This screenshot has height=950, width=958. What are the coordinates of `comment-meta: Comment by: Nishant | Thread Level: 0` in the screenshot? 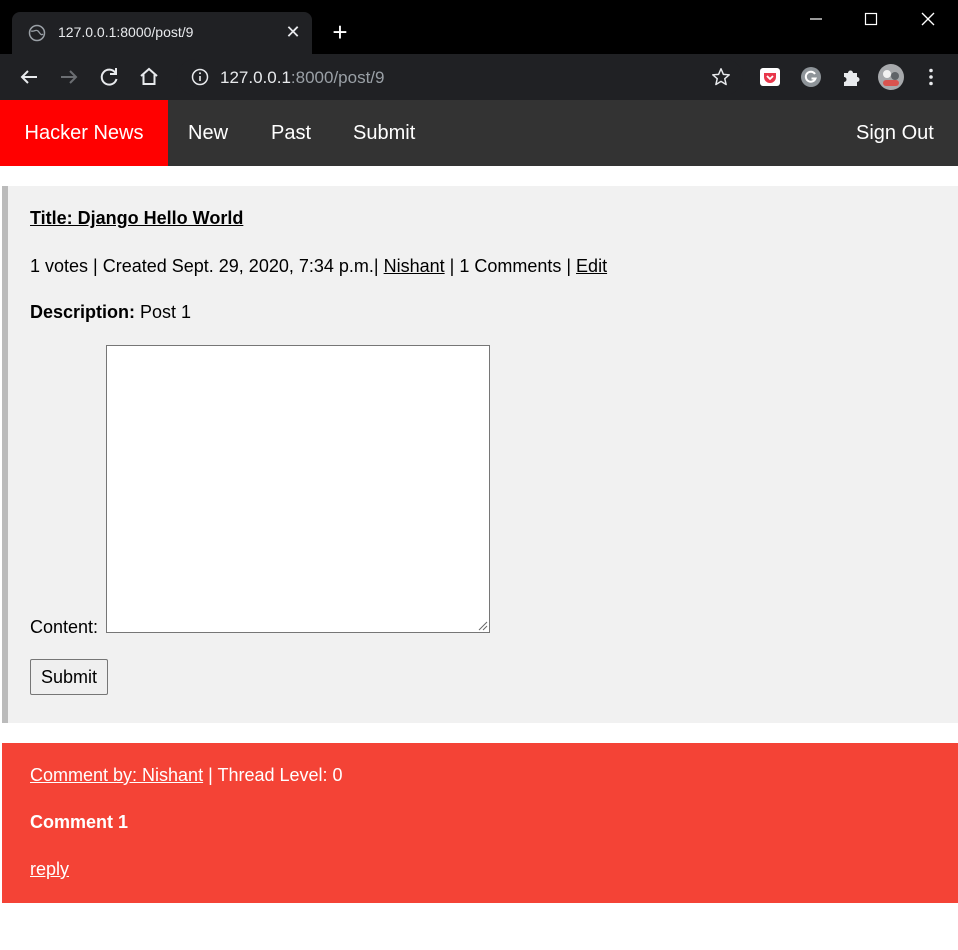 It's located at (186, 775).